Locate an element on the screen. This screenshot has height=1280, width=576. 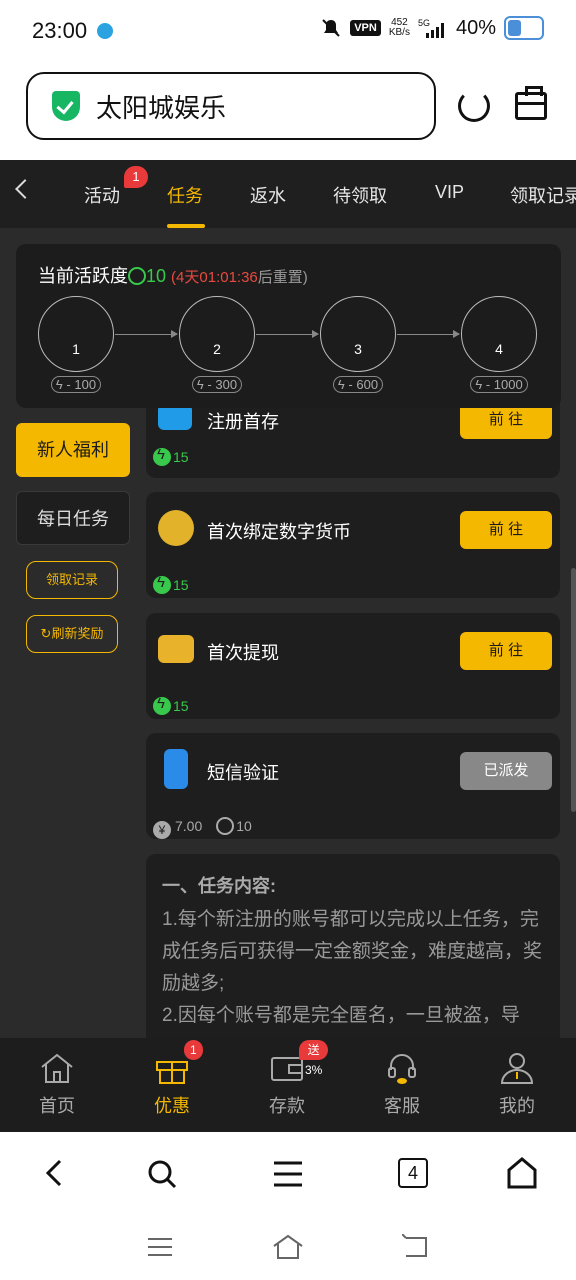
milestone-cost-2: ϟ - 300 is located at coordinates (217, 384).